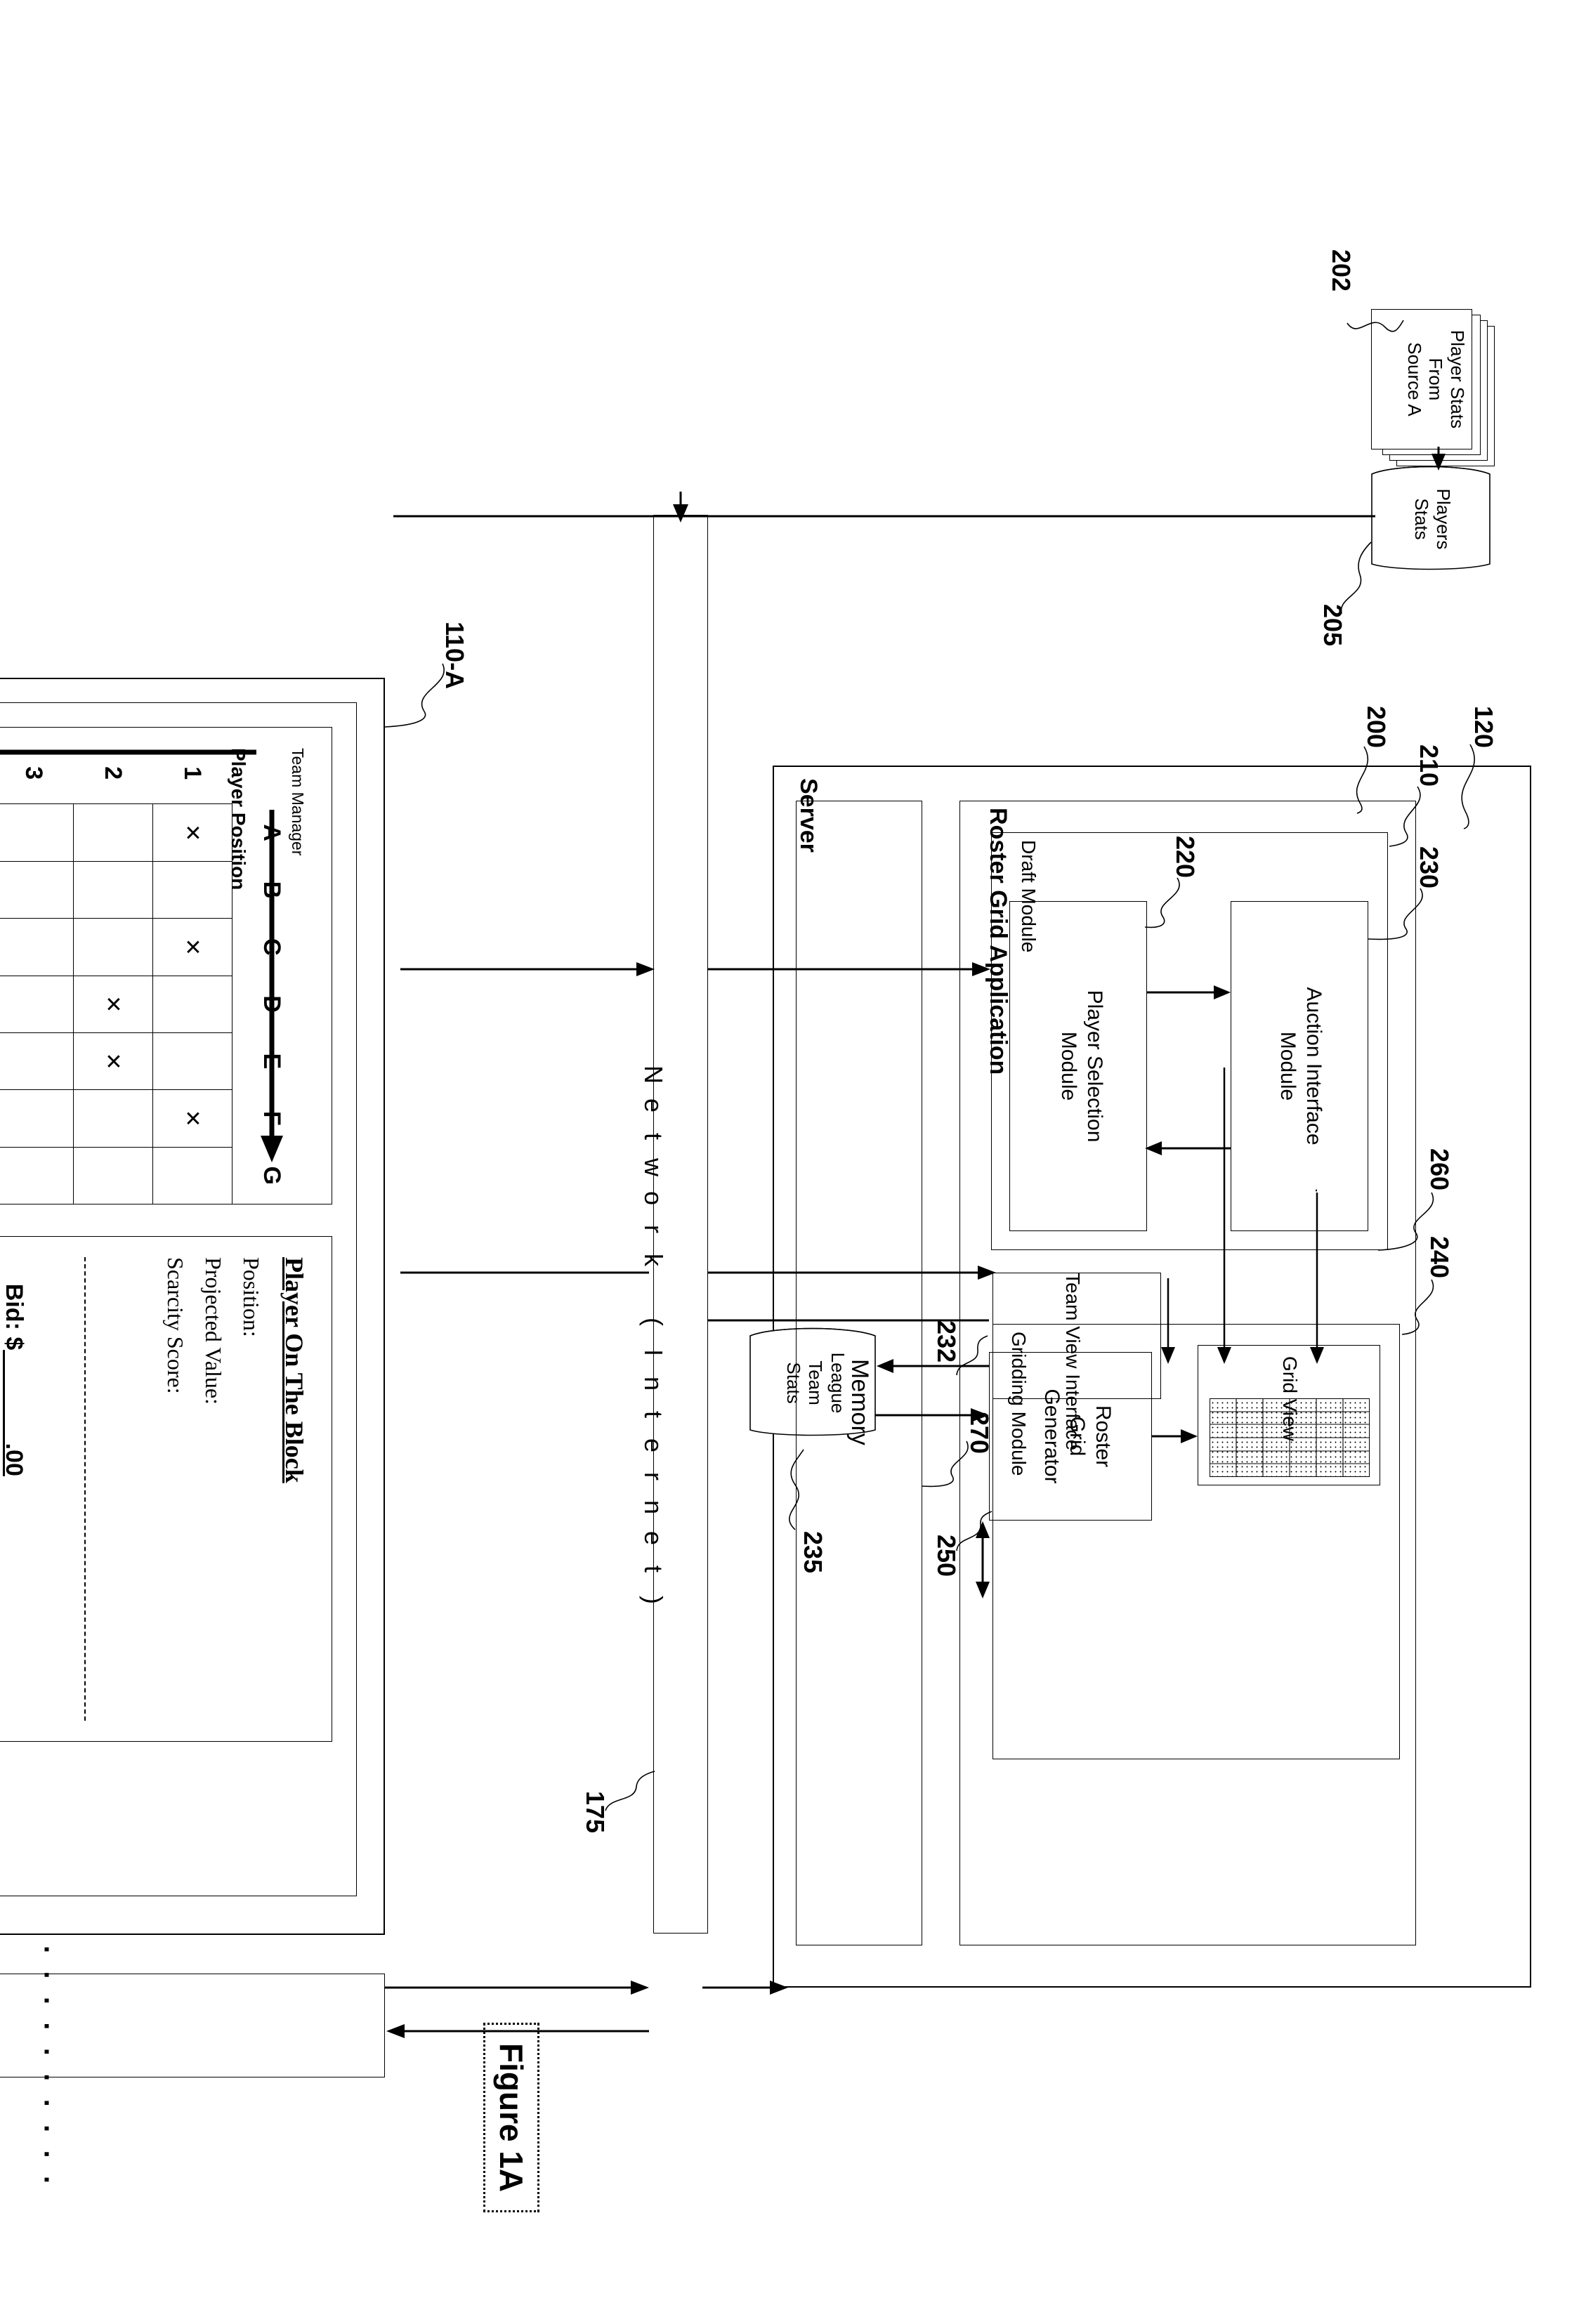  I want to click on player-on-block-field-scarcity-score: Scarcity Score:, so click(175, 1325).